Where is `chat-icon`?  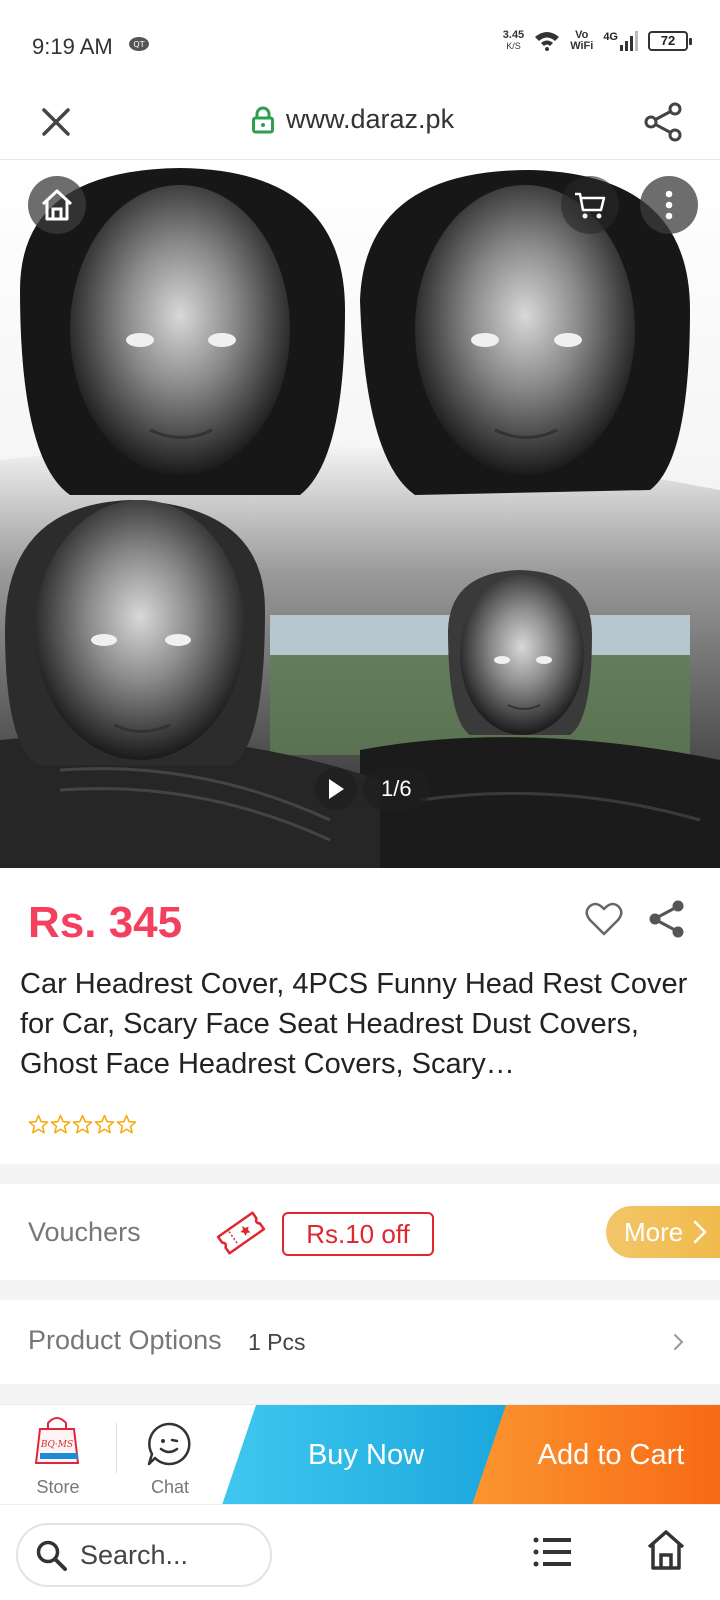
chat-icon is located at coordinates (169, 1444).